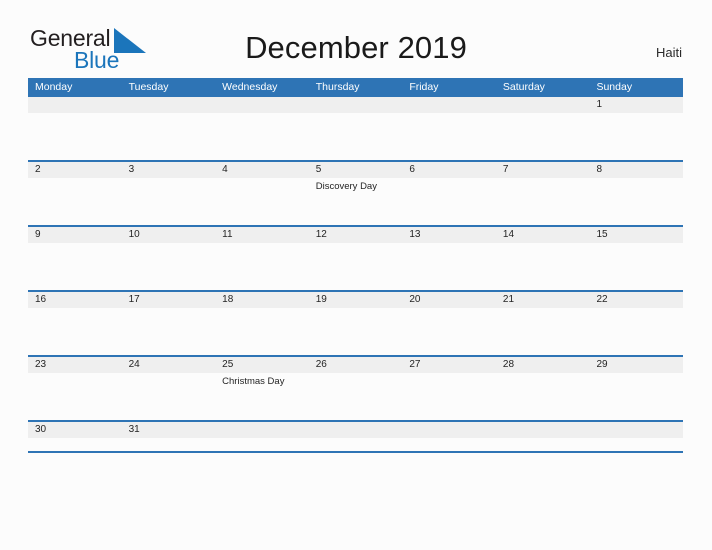  Describe the element at coordinates (543, 300) in the screenshot. I see `day-cell: 21` at that location.